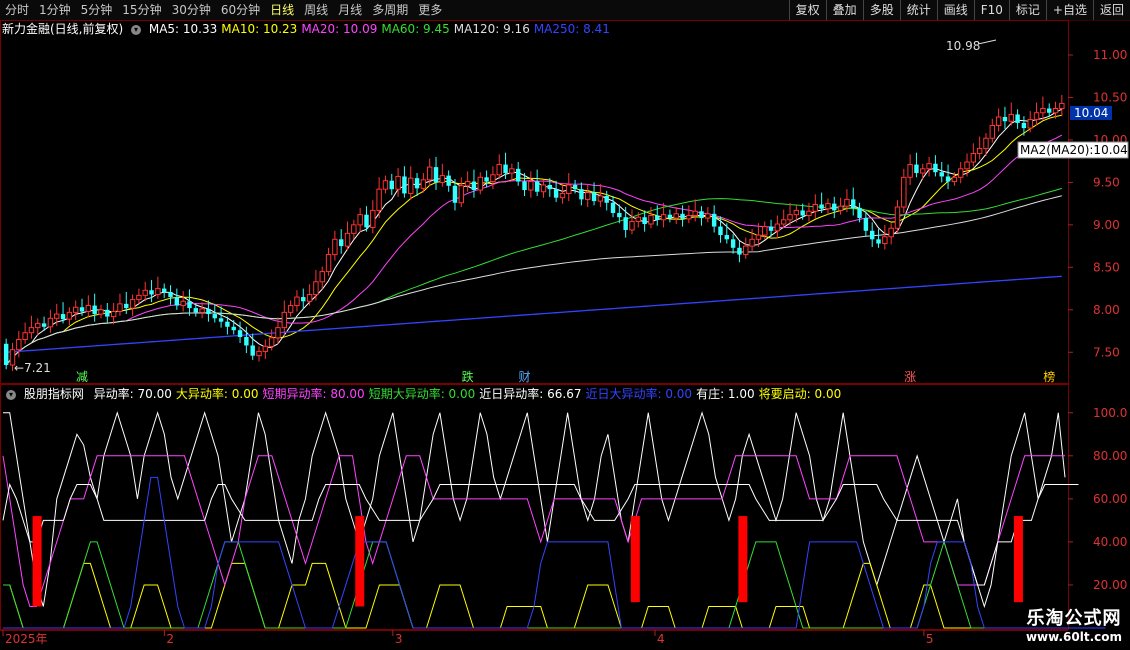 Image resolution: width=1130 pixels, height=650 pixels. Describe the element at coordinates (1074, 150) in the screenshot. I see `ma-tooltip: MA2(MA20):10.04` at that location.